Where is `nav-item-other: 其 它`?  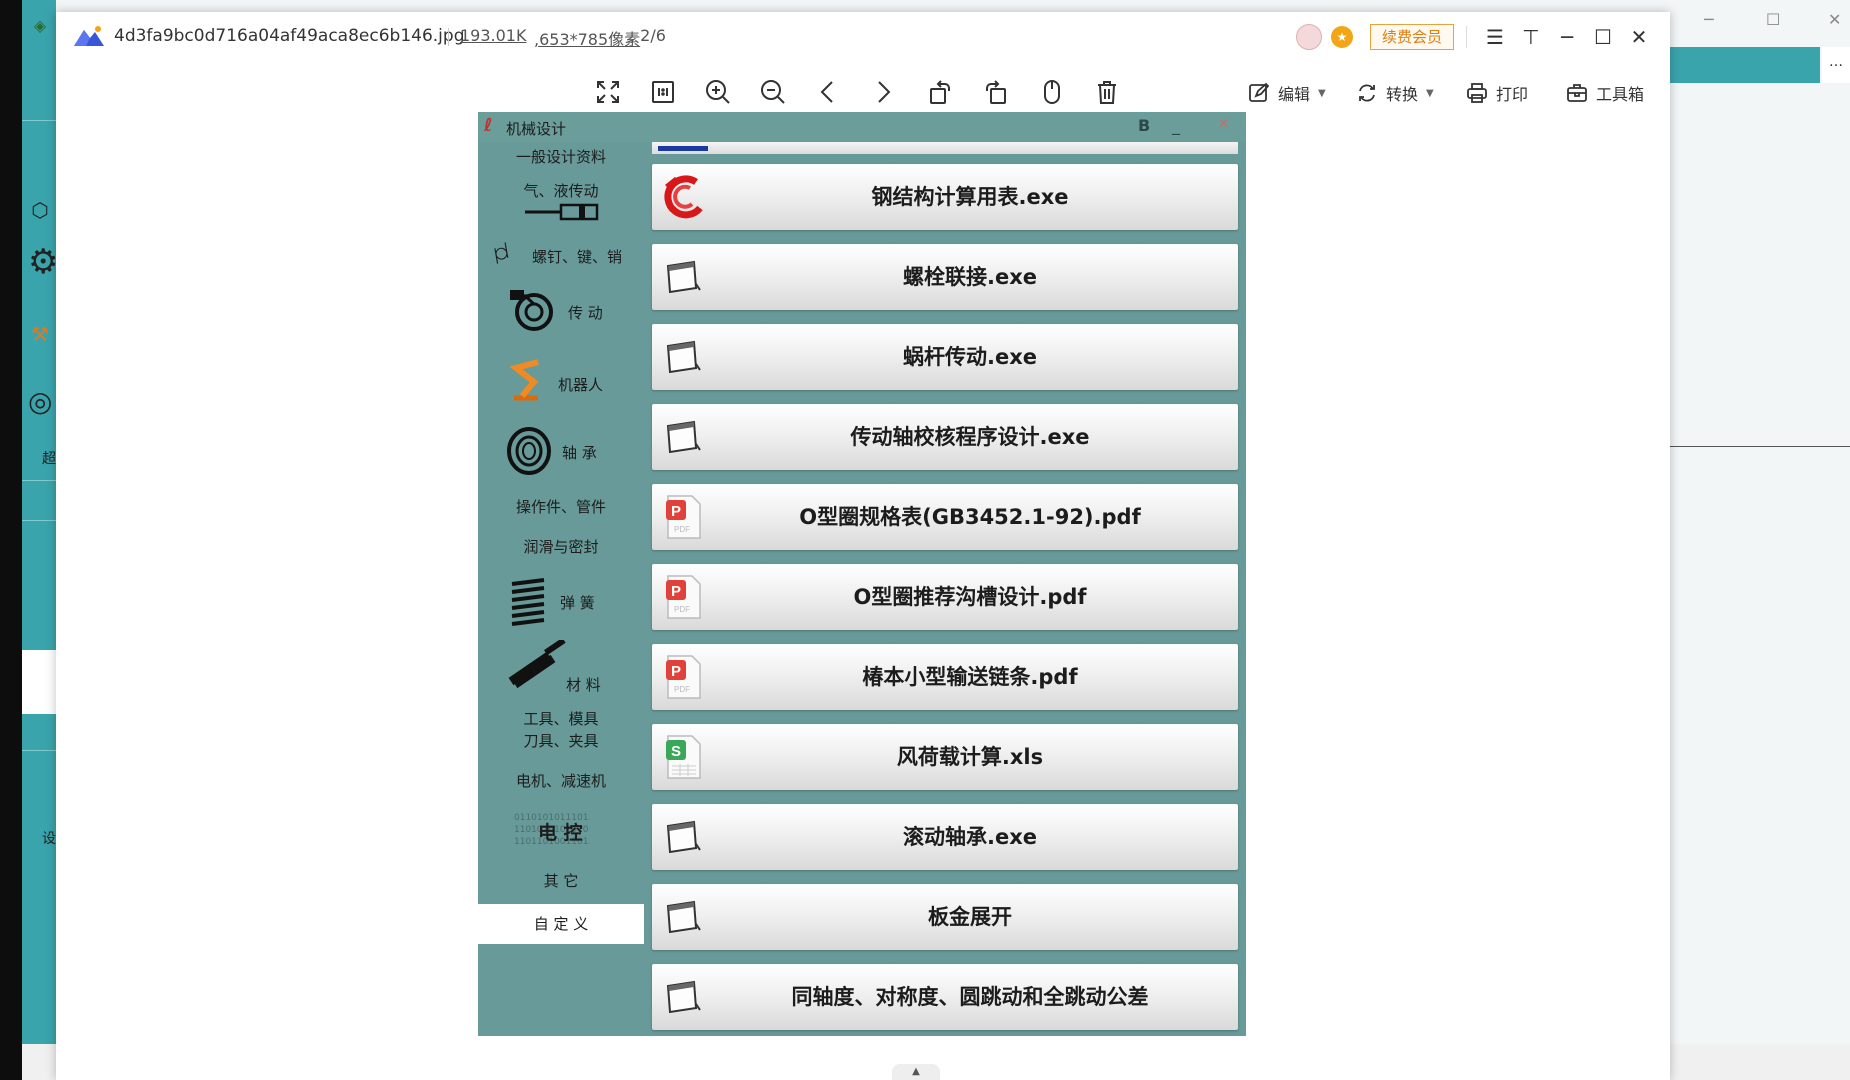 nav-item-other: 其 它 is located at coordinates (561, 881).